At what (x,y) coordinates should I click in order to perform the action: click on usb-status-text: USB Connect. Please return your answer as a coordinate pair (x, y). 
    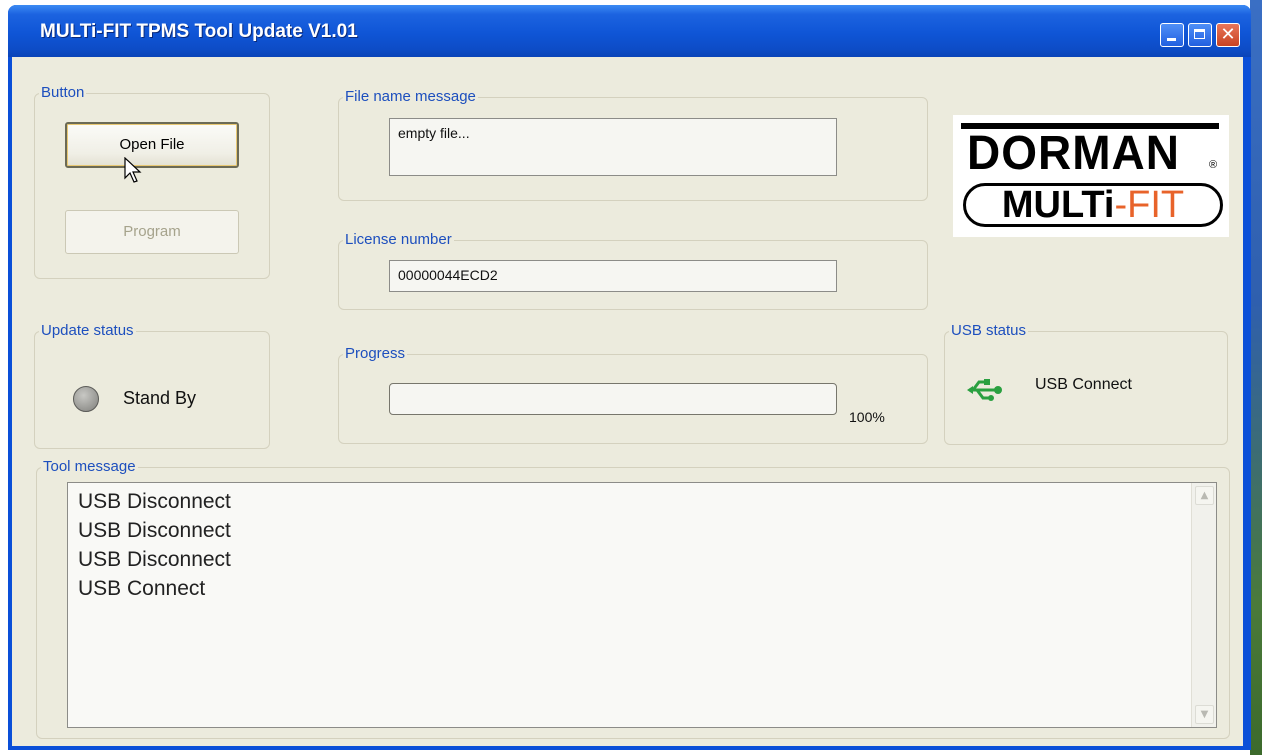
    Looking at the image, I should click on (1083, 384).